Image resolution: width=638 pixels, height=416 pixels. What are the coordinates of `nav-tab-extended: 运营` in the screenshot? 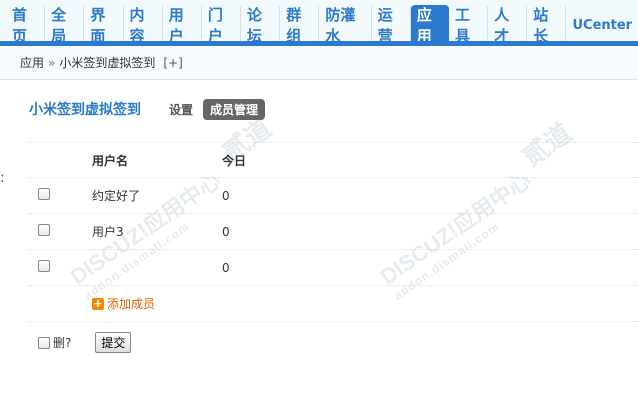 It's located at (391, 25).